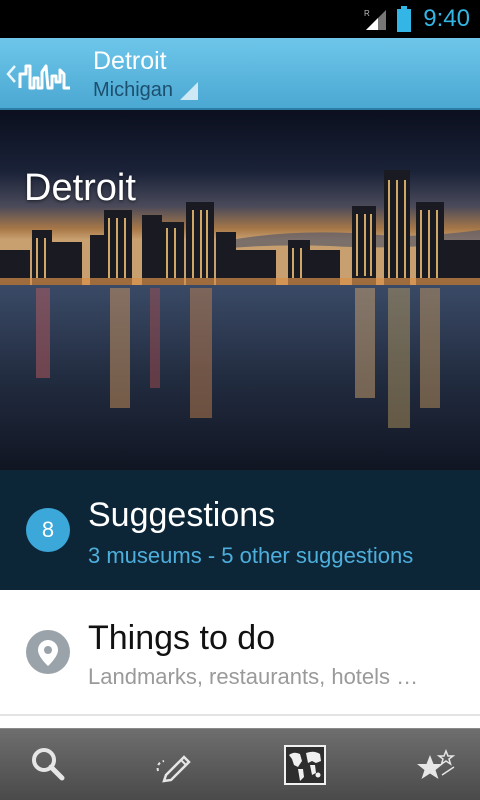 The image size is (480, 800). What do you see at coordinates (251, 555) in the screenshot?
I see `suggestions-subtitle: 3 museums - 5 other suggestions` at bounding box center [251, 555].